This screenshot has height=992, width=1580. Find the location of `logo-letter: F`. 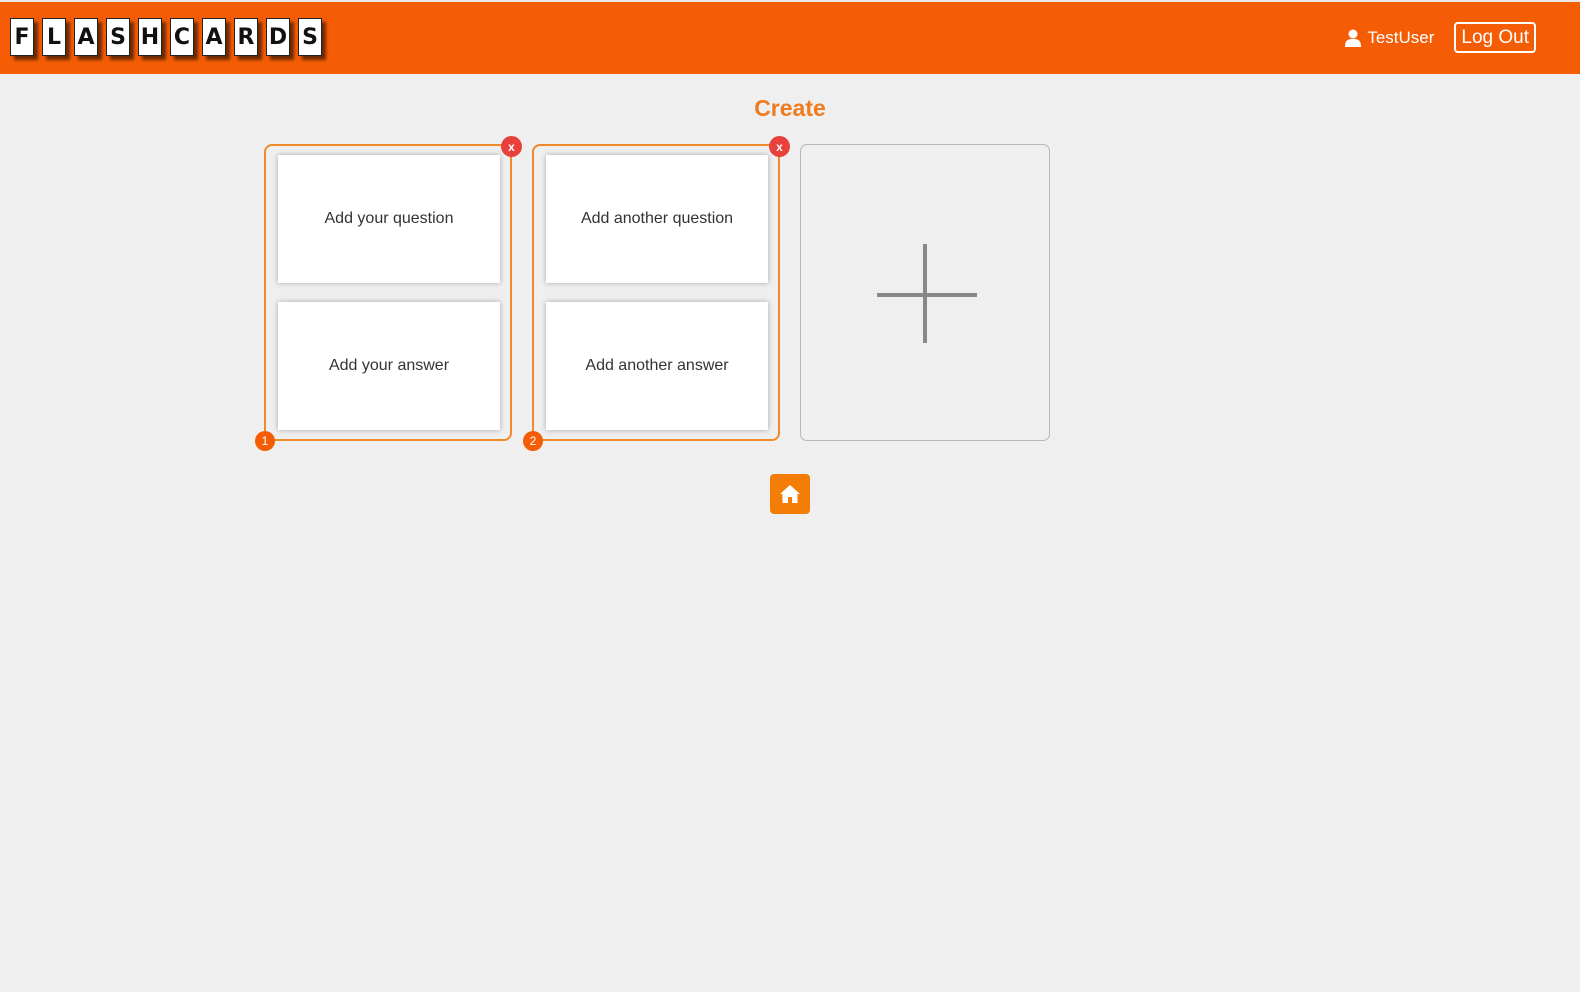

logo-letter: F is located at coordinates (22, 37).